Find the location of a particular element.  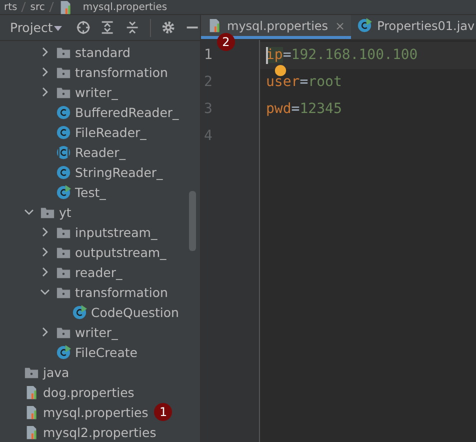

tree-item: dog.properties is located at coordinates (88, 392).